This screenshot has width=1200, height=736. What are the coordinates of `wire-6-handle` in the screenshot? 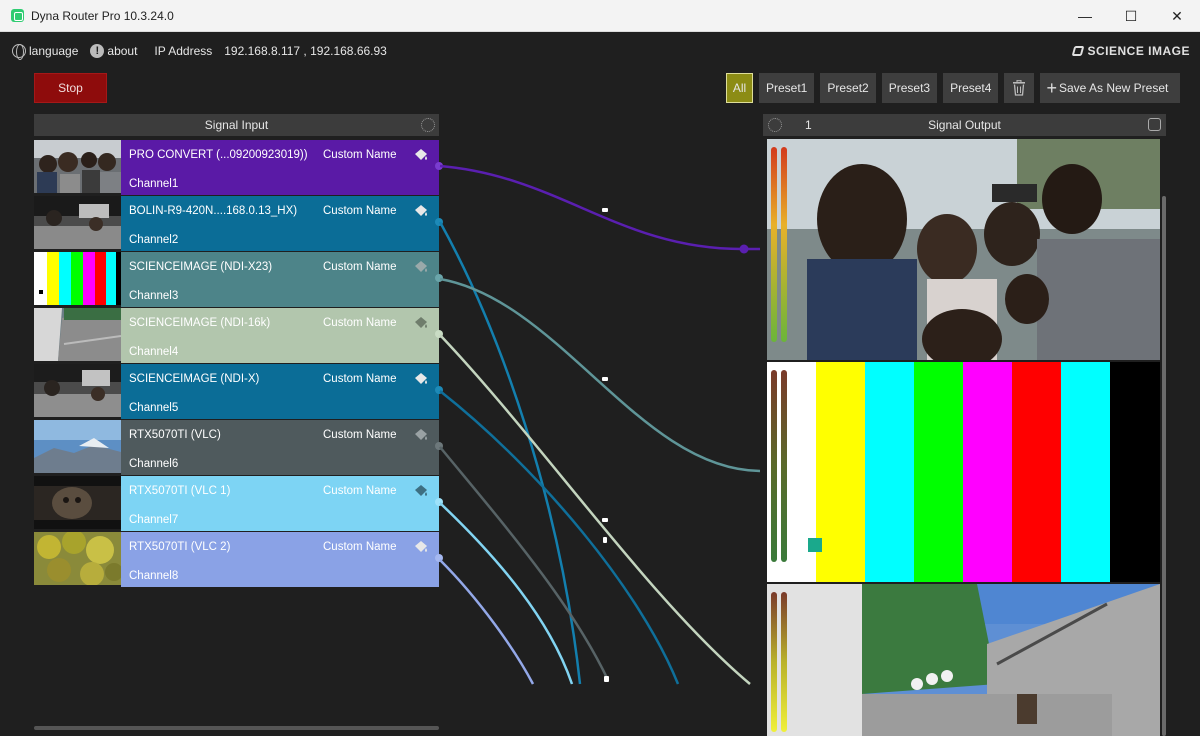 It's located at (605, 540).